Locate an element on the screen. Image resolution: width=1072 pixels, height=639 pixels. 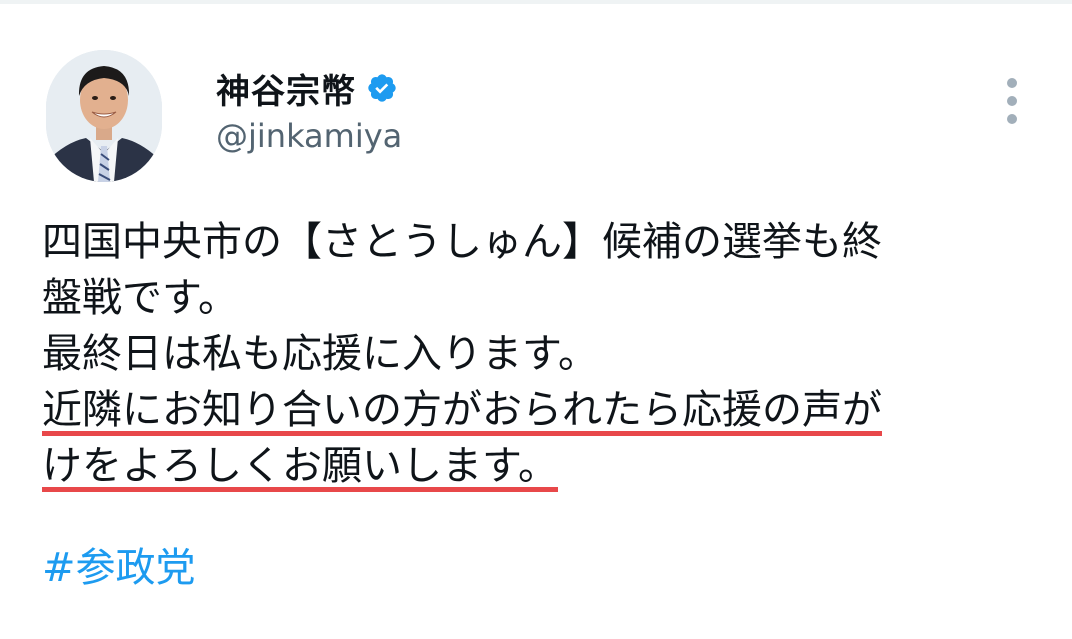
underlined-text: けをよろしくお願いします。 is located at coordinates (300, 466).